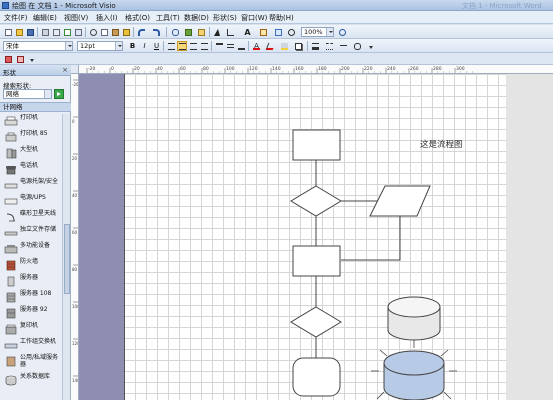 The image size is (553, 400). I want to click on bold-button: B, so click(132, 46).